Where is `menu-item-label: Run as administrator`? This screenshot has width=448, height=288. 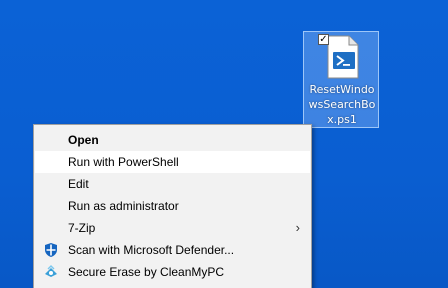
menu-item-label: Run as administrator is located at coordinates (123, 206).